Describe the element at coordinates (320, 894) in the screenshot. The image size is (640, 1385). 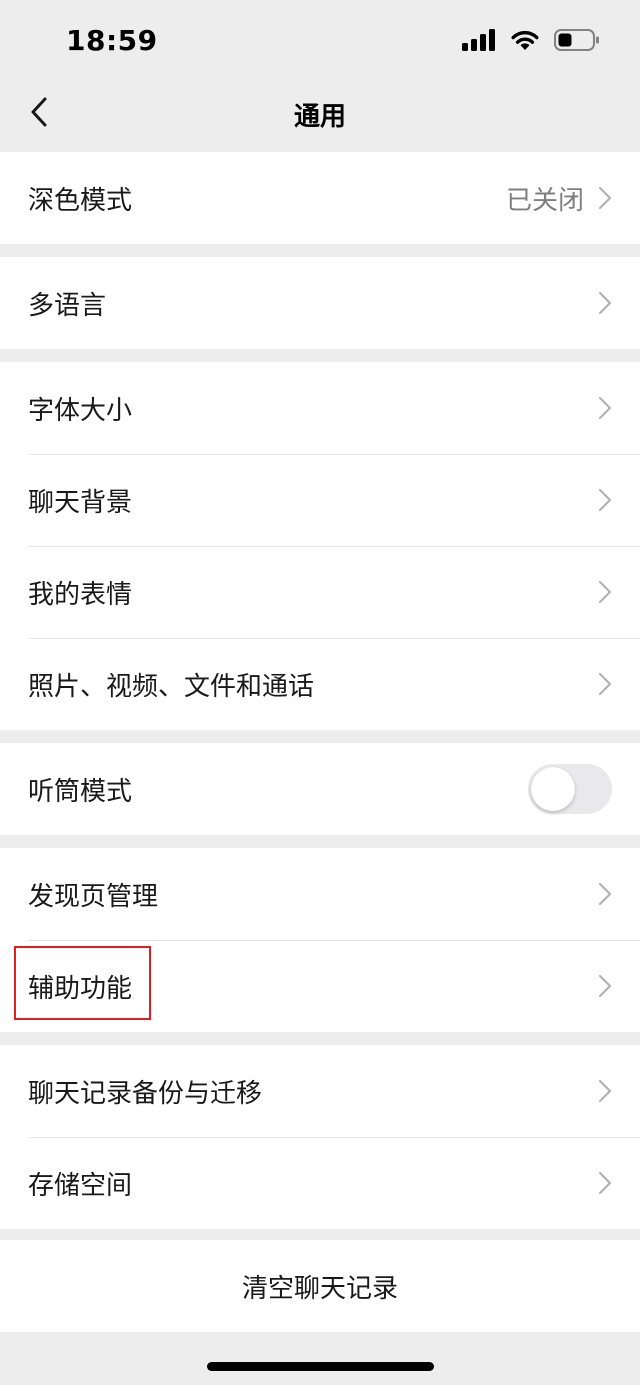
I see `setting-row-discover-management: 发现页管理` at that location.